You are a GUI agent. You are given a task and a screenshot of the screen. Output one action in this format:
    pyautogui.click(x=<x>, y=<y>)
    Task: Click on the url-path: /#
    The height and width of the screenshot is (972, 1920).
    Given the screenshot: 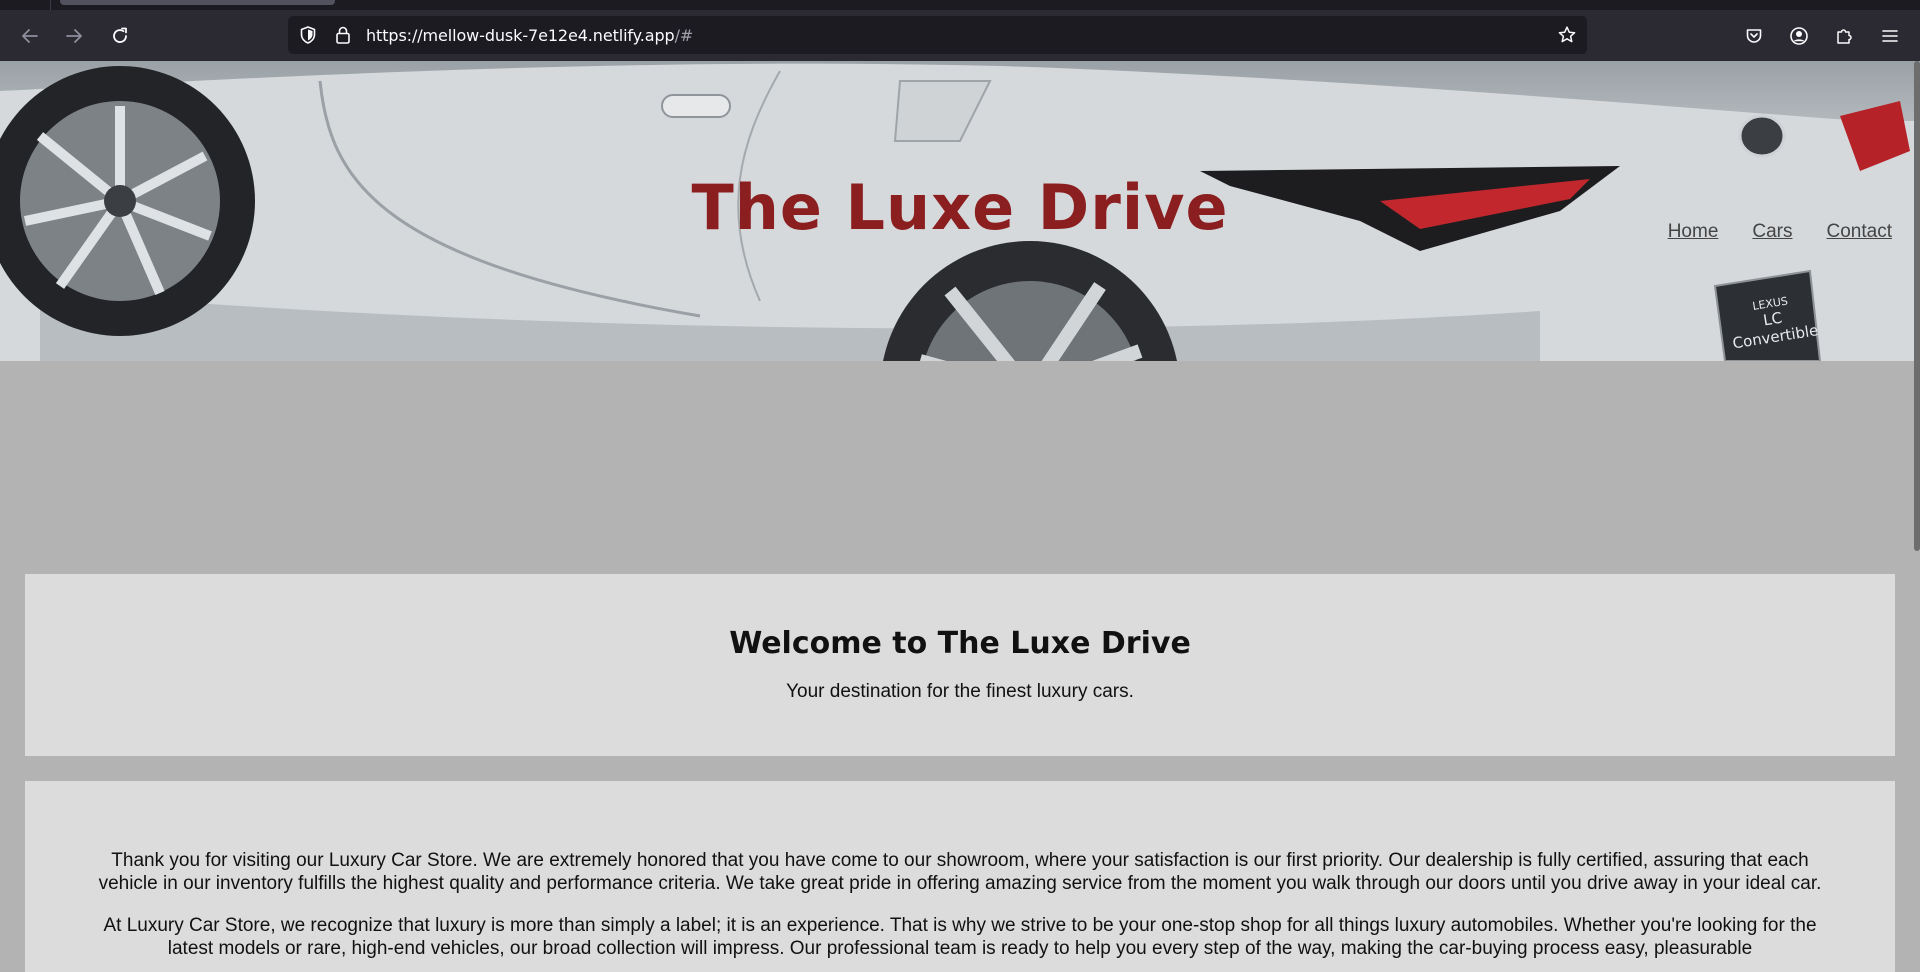 What is the action you would take?
    pyautogui.click(x=684, y=35)
    